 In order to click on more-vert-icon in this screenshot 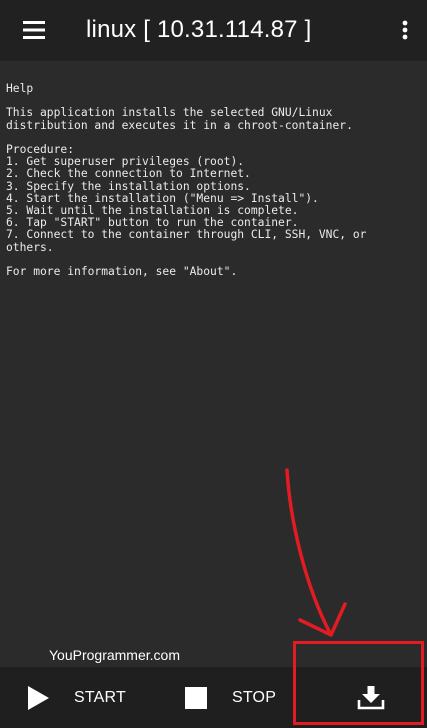, I will do `click(405, 30)`.